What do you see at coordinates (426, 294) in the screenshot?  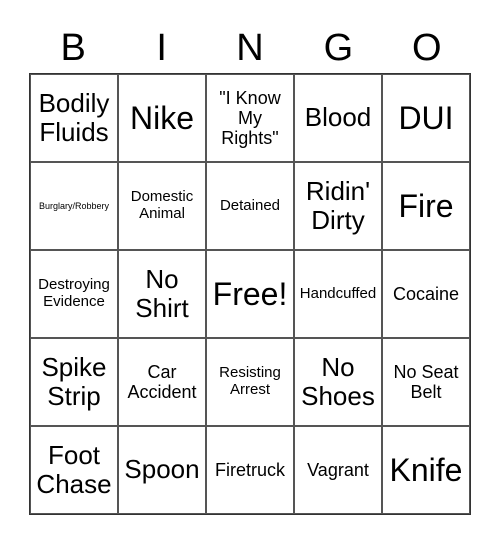 I see `bingo-cell: Cocaine` at bounding box center [426, 294].